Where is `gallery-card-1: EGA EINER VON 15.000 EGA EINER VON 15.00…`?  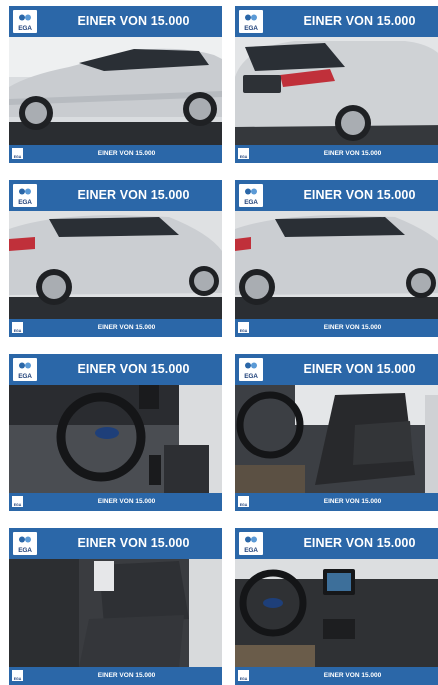 gallery-card-1: EGA EINER VON 15.000 EGA EINER VON 15.00… is located at coordinates (115, 84).